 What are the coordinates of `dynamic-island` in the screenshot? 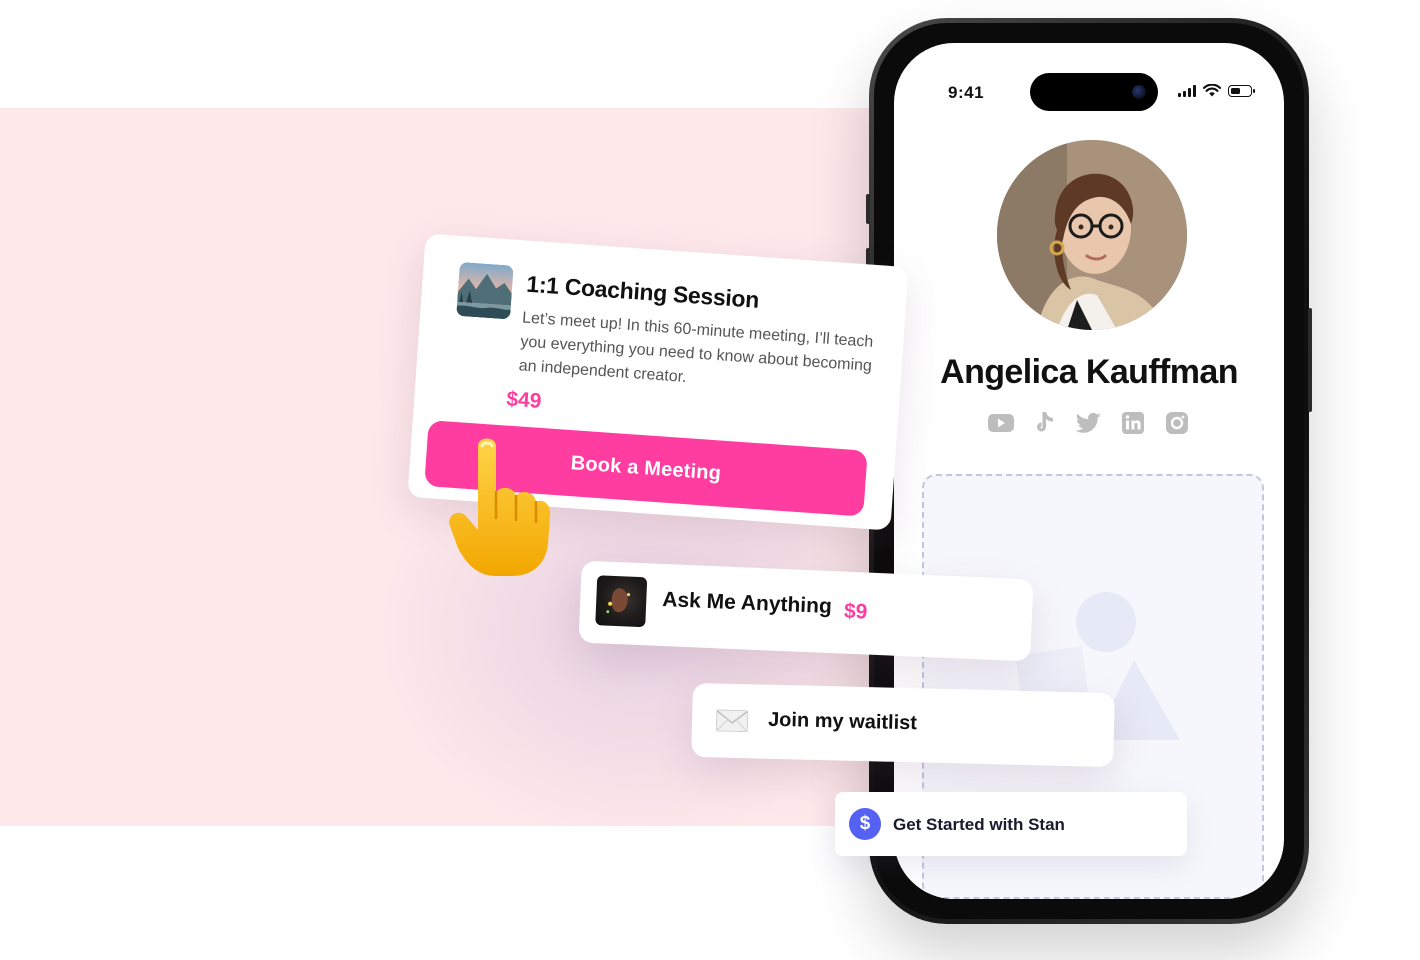 It's located at (1094, 92).